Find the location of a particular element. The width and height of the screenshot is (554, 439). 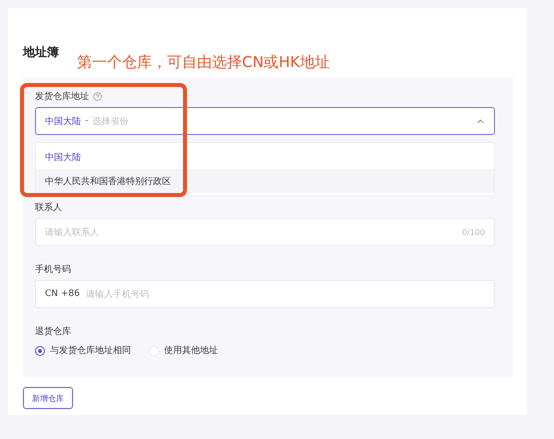

radio-option: 使用其他地址 is located at coordinates (183, 350).